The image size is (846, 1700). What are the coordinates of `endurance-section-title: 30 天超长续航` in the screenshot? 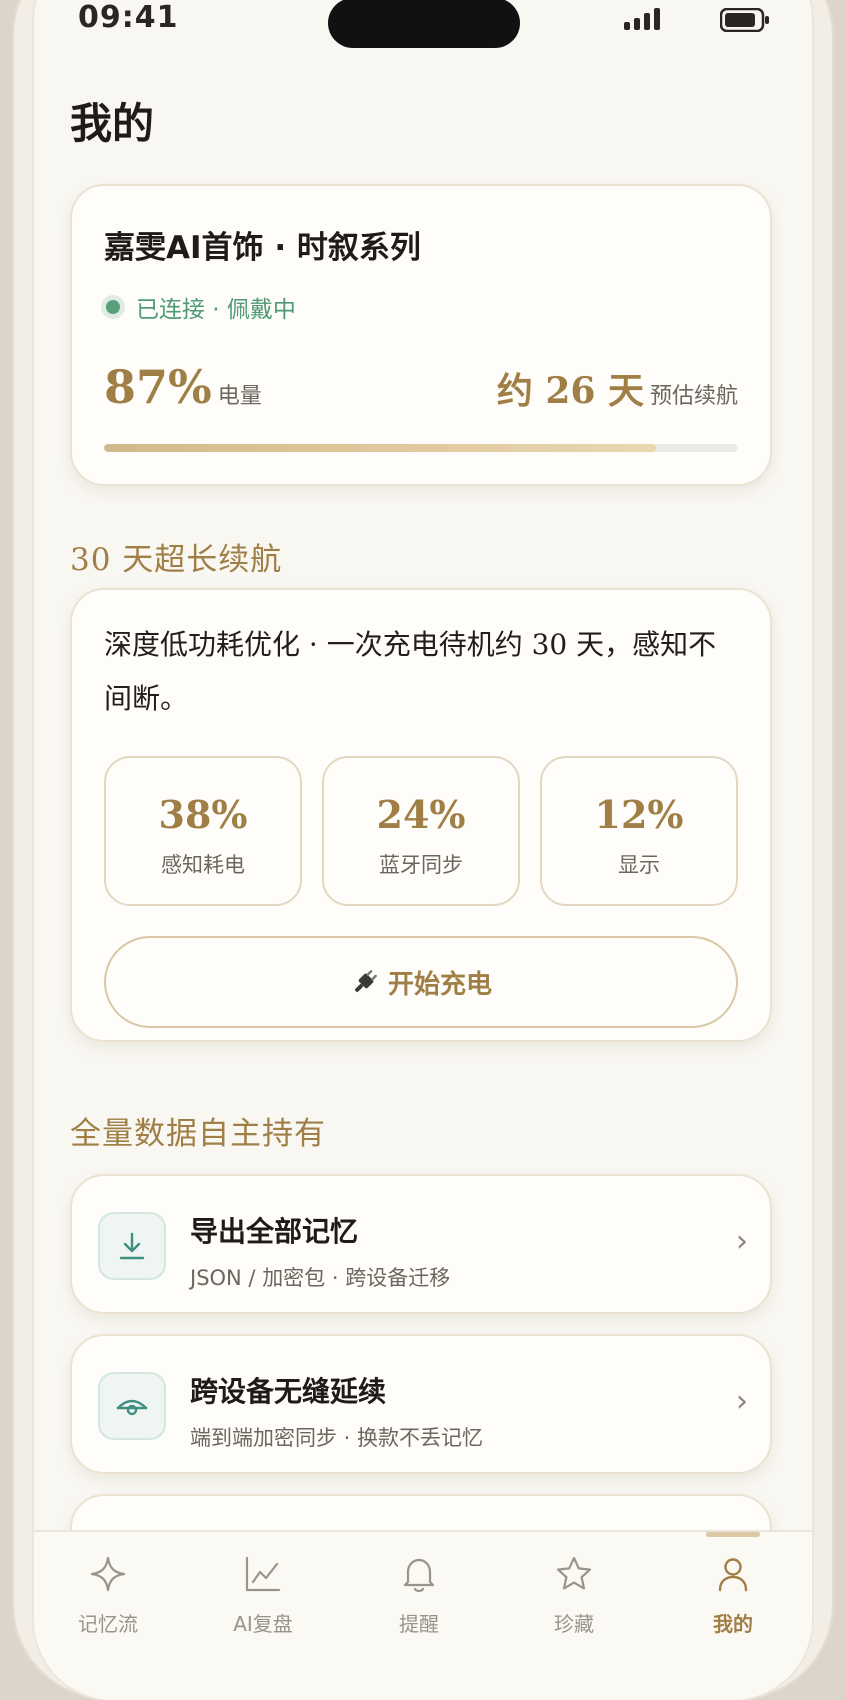 It's located at (176, 560).